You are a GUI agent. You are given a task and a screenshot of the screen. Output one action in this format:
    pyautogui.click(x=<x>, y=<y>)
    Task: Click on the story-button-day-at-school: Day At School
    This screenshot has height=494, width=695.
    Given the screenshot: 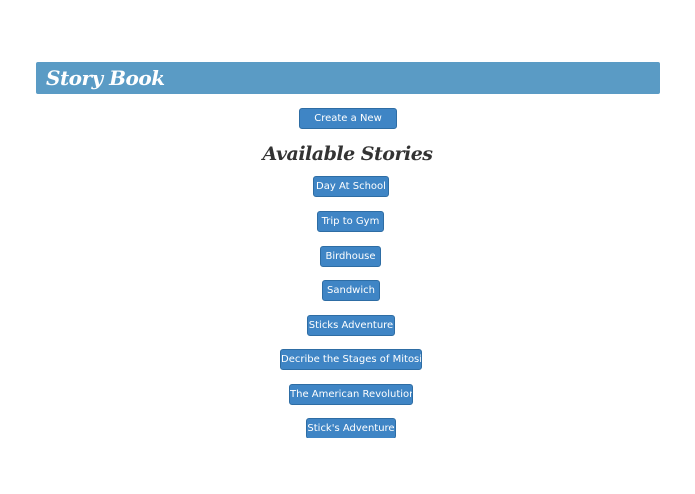 What is the action you would take?
    pyautogui.click(x=351, y=186)
    